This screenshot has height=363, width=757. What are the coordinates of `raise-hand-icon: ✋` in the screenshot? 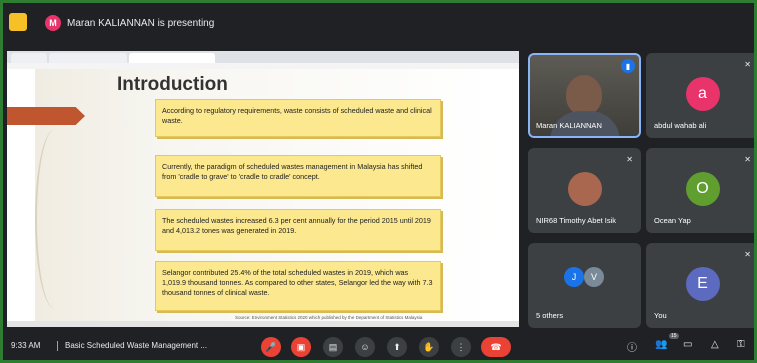 It's located at (429, 347).